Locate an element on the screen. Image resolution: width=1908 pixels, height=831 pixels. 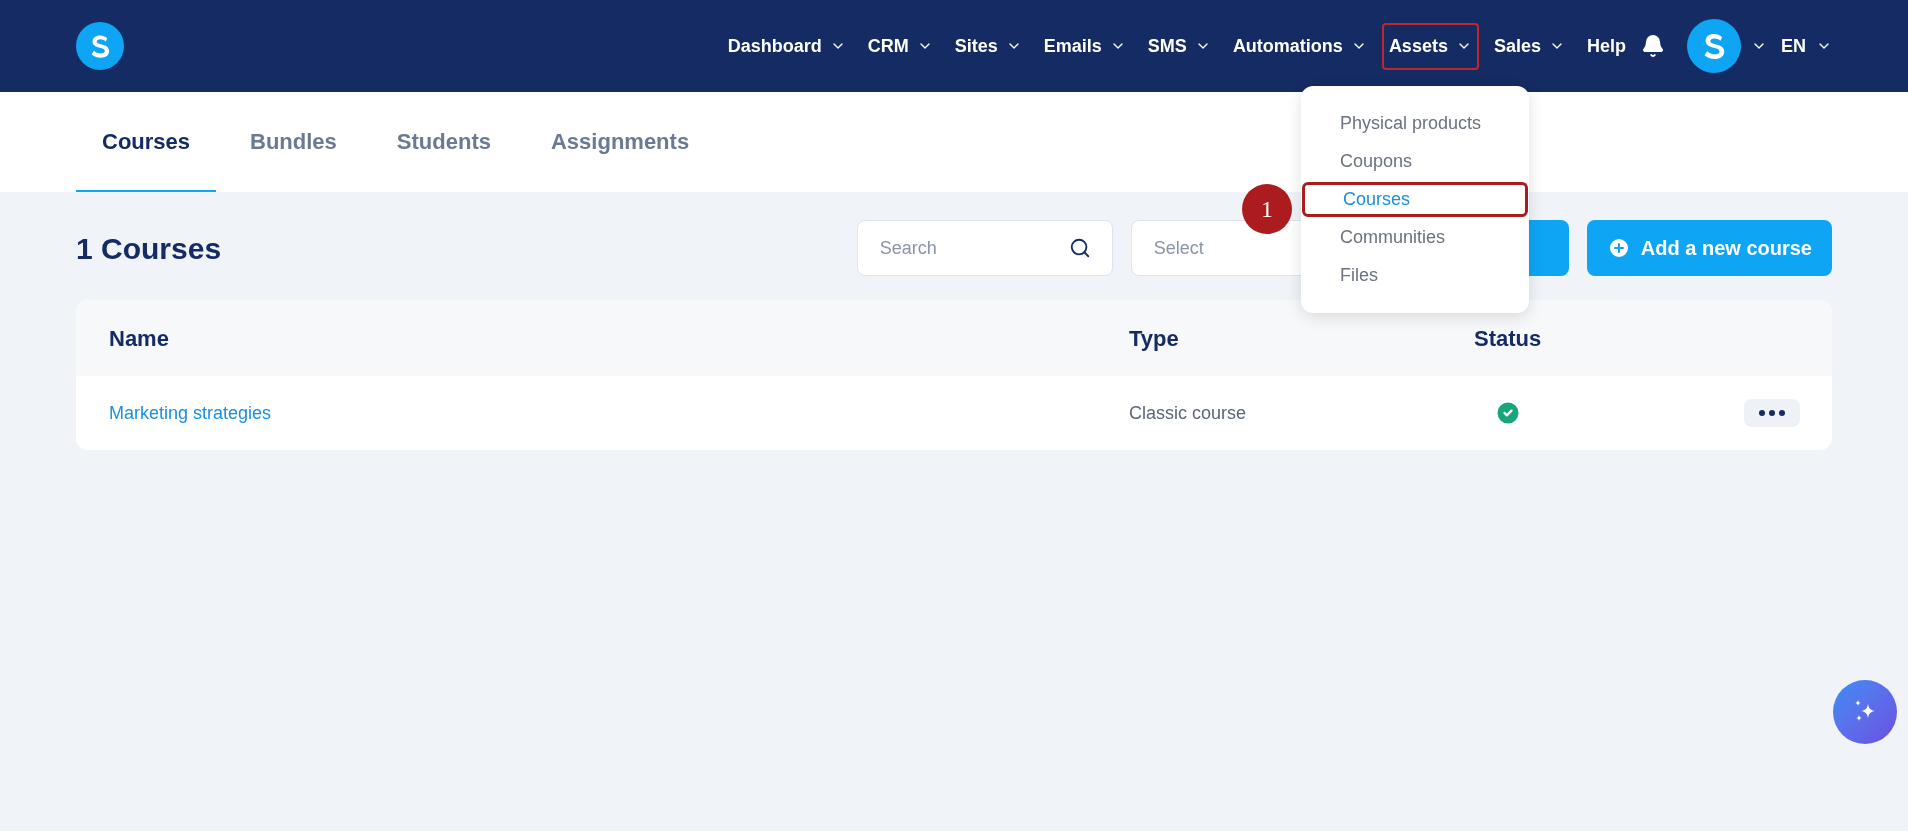
nav-menu-item: Dashboard is located at coordinates (786, 46).